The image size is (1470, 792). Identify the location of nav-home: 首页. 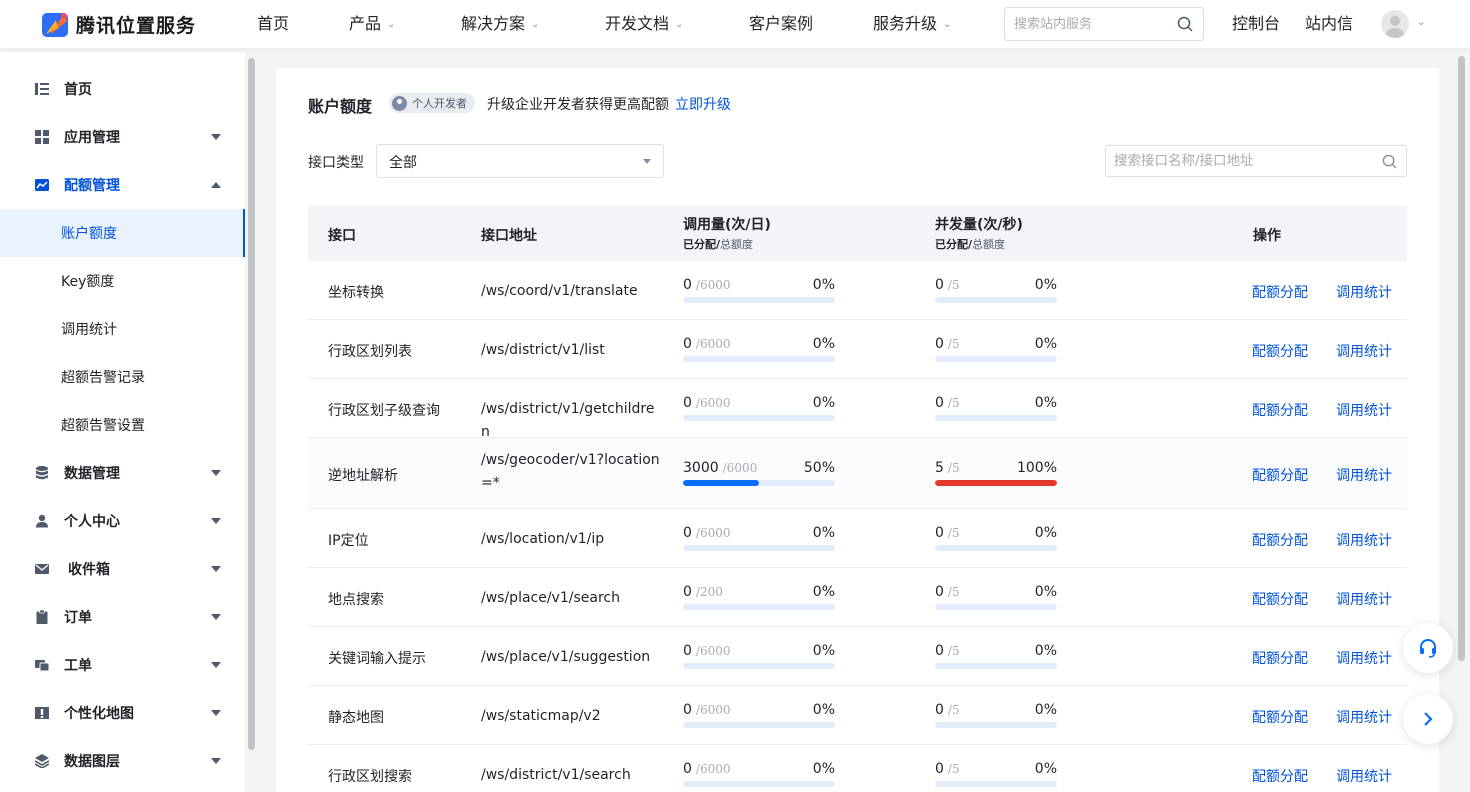
(273, 24).